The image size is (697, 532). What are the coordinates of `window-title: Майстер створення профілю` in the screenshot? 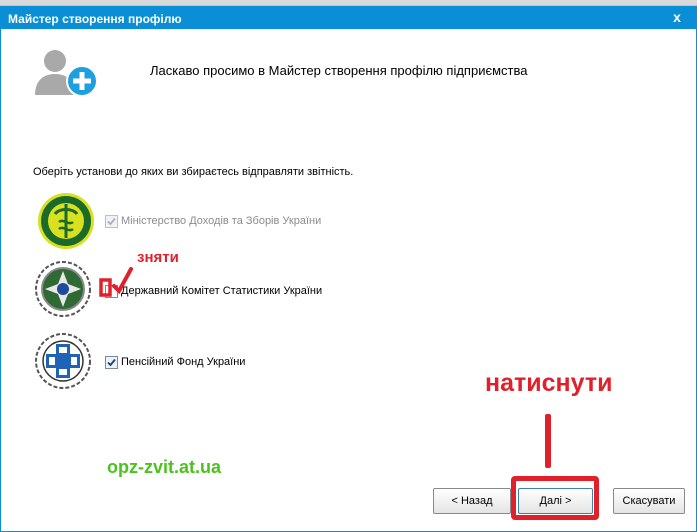 It's located at (95, 19).